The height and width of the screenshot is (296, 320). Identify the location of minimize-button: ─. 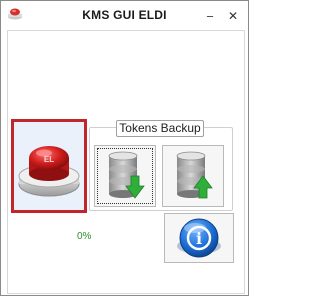
(210, 14).